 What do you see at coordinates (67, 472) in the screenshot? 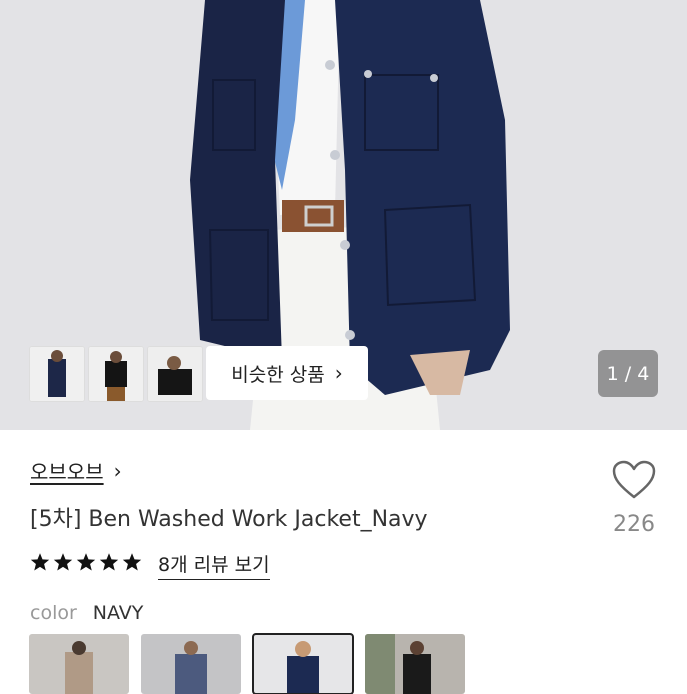
I see `brand-name: 오브오브` at bounding box center [67, 472].